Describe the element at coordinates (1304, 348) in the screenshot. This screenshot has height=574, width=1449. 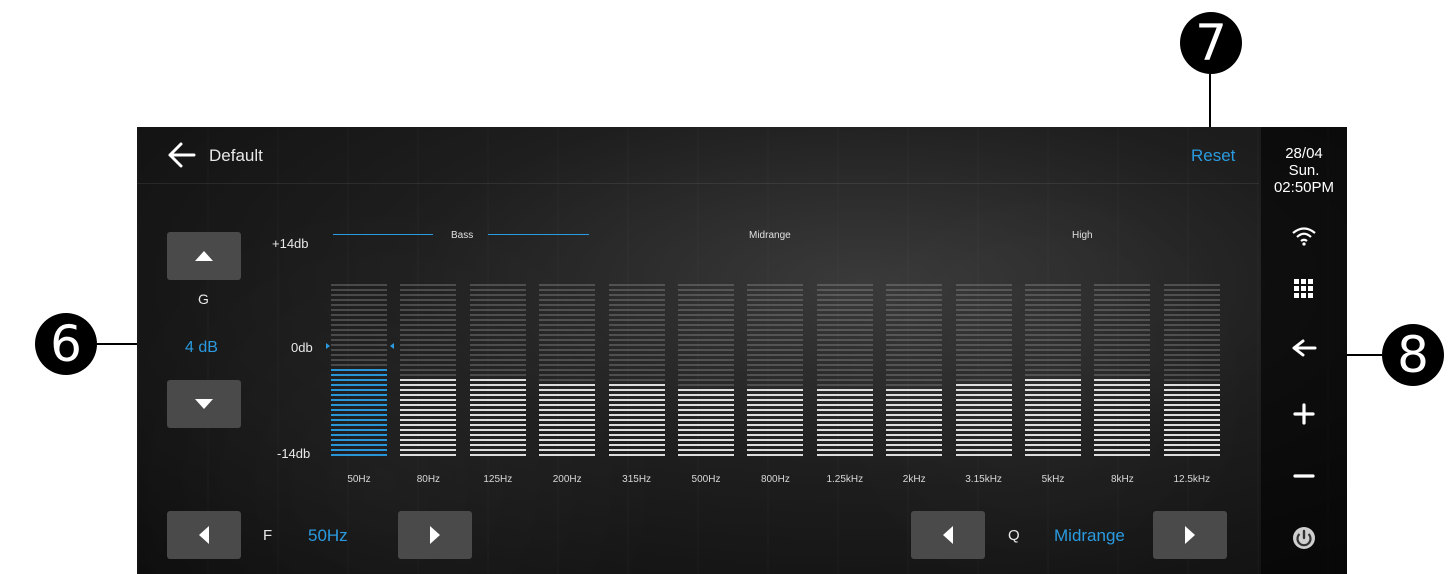
I see `return-arrow-icon` at that location.